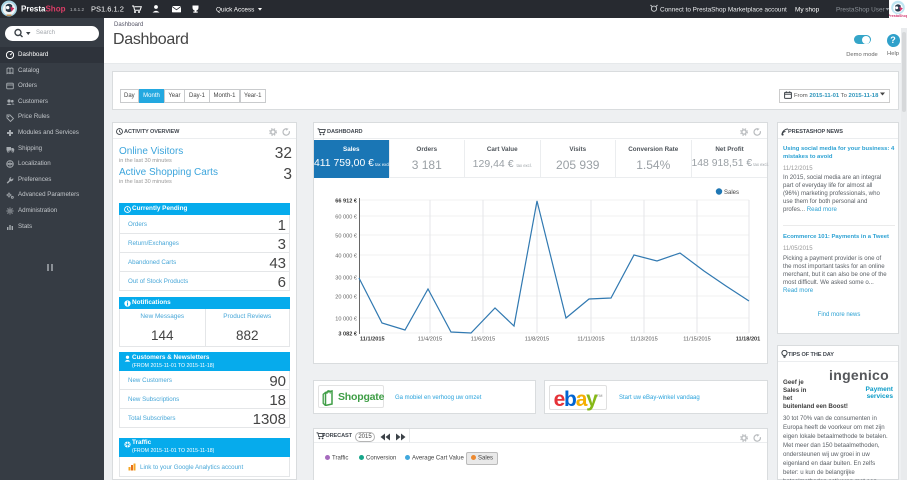 The width and height of the screenshot is (907, 480). I want to click on svg-text: 66 912 €, so click(346, 202).